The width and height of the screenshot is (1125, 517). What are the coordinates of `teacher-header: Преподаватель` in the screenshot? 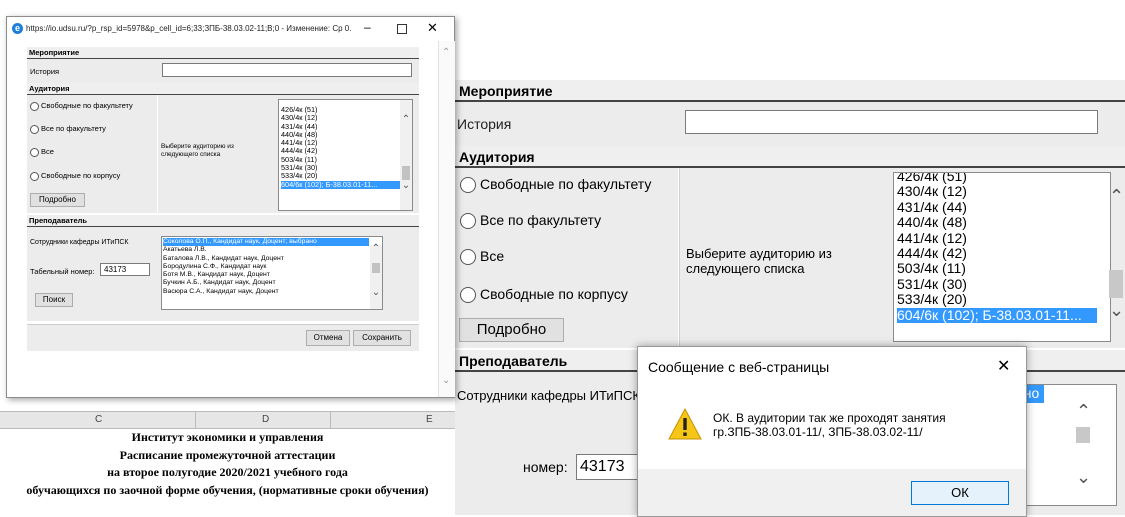 It's located at (223, 221).